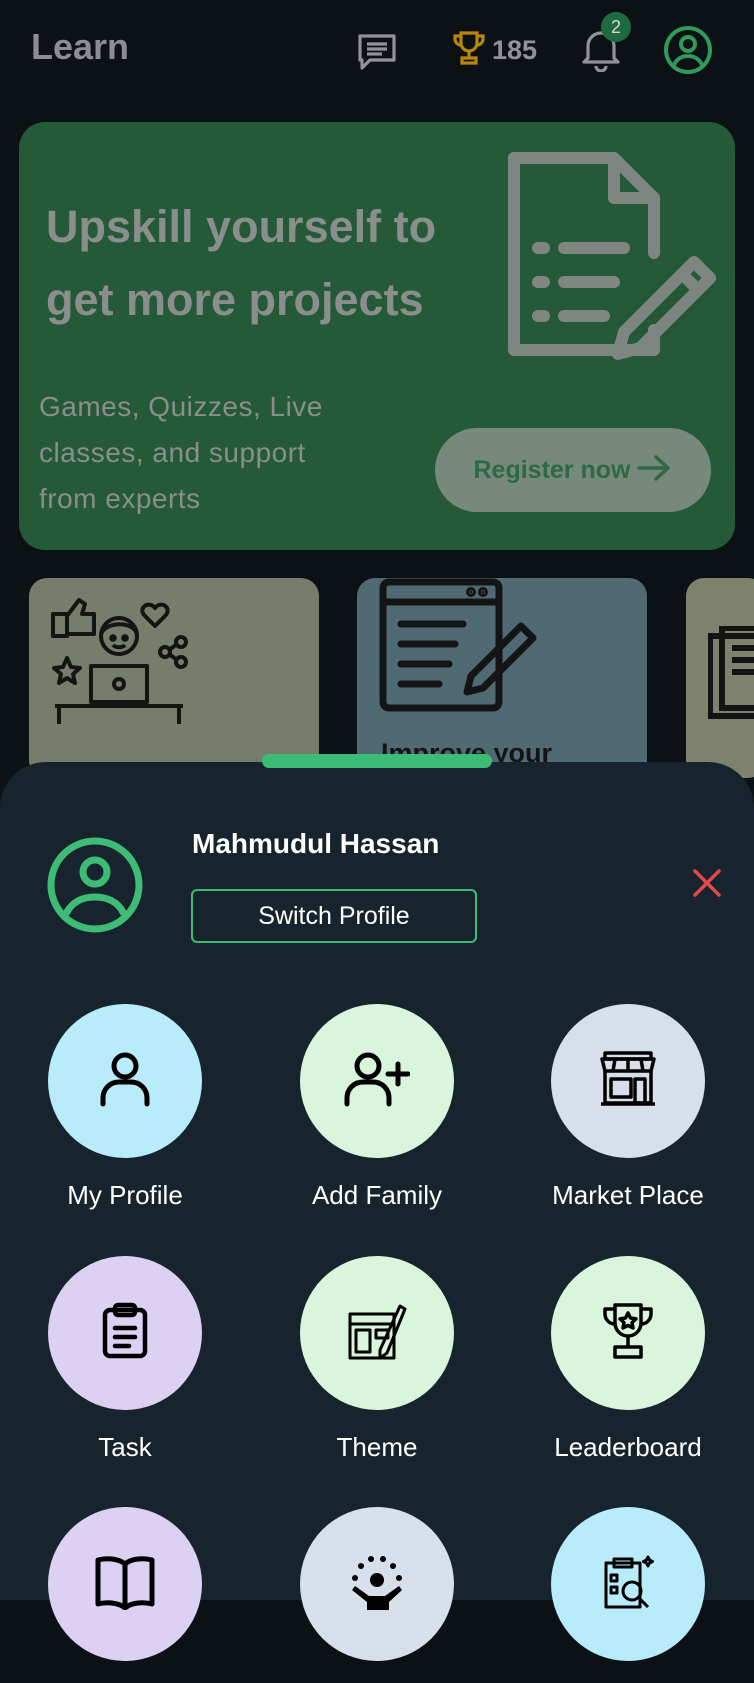  I want to click on menu-label: Add Family, so click(377, 1195).